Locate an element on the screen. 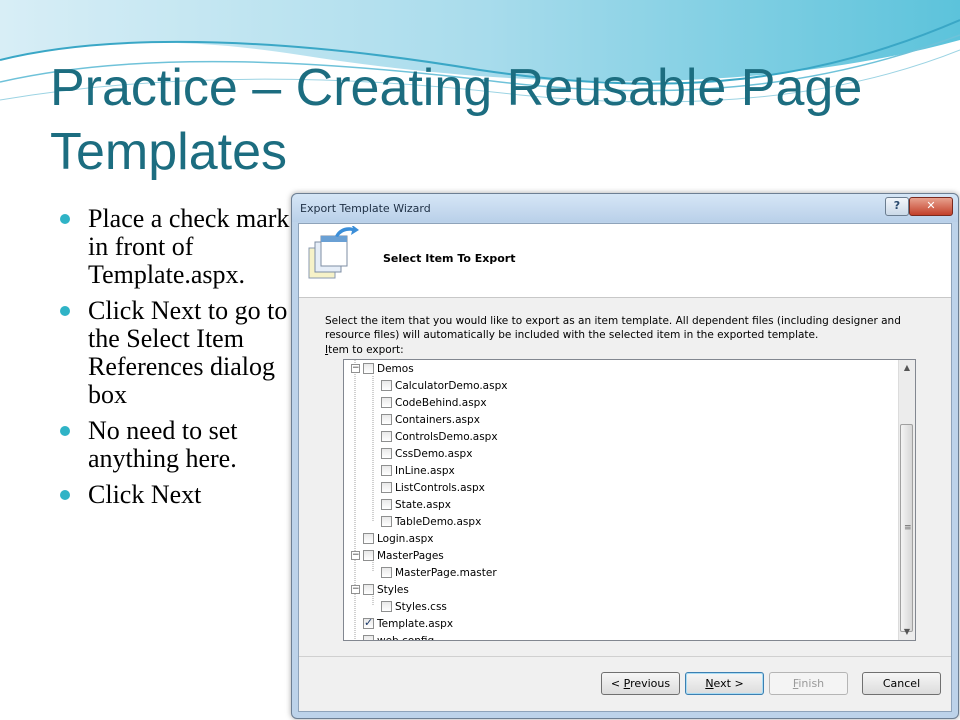 This screenshot has width=960, height=720. tree-item-label: Styles.css is located at coordinates (421, 606).